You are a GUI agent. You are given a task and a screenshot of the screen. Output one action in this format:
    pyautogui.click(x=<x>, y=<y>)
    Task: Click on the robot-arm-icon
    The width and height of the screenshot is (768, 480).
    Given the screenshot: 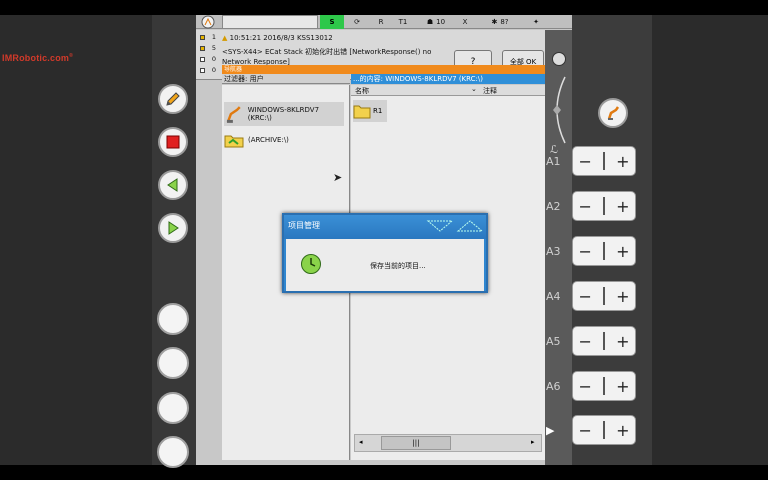 What is the action you would take?
    pyautogui.click(x=613, y=113)
    